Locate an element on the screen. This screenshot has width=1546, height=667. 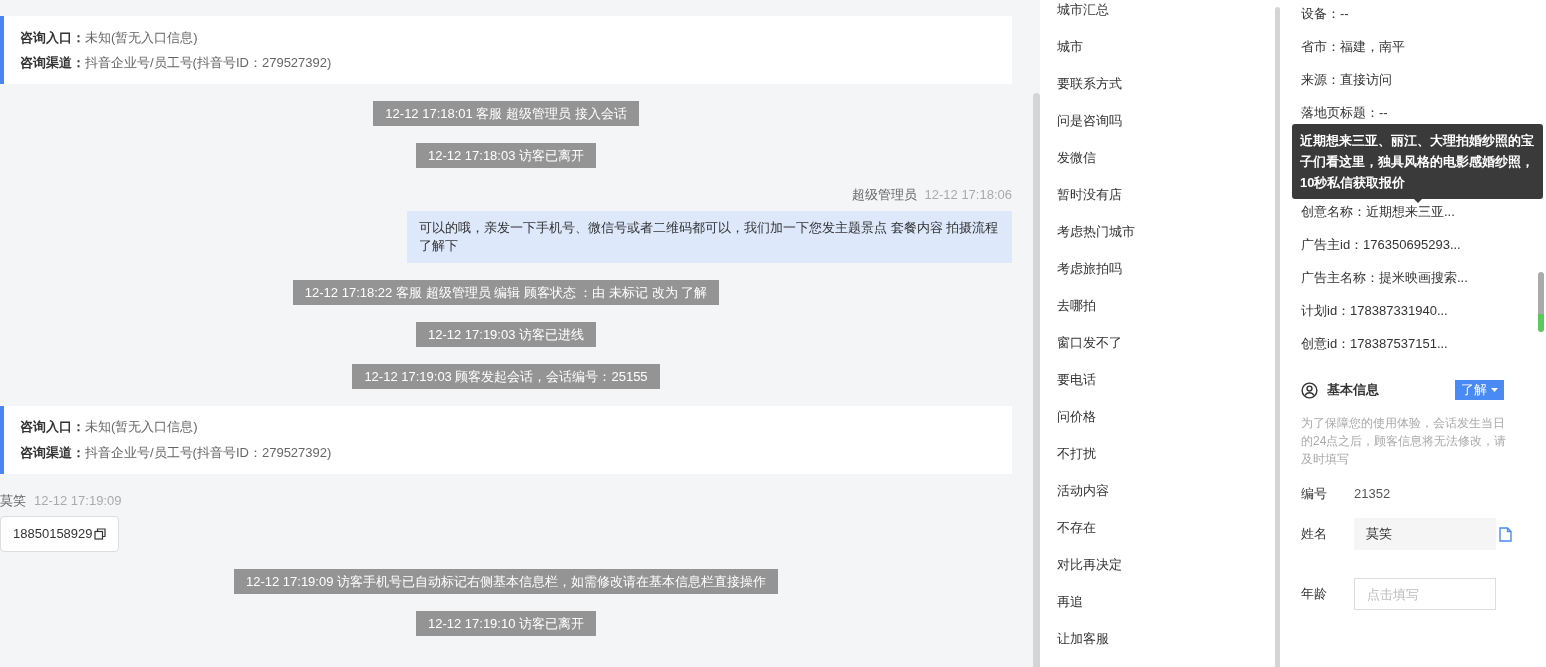
tag-list-item: 问是咨询吗 is located at coordinates (1166, 121).